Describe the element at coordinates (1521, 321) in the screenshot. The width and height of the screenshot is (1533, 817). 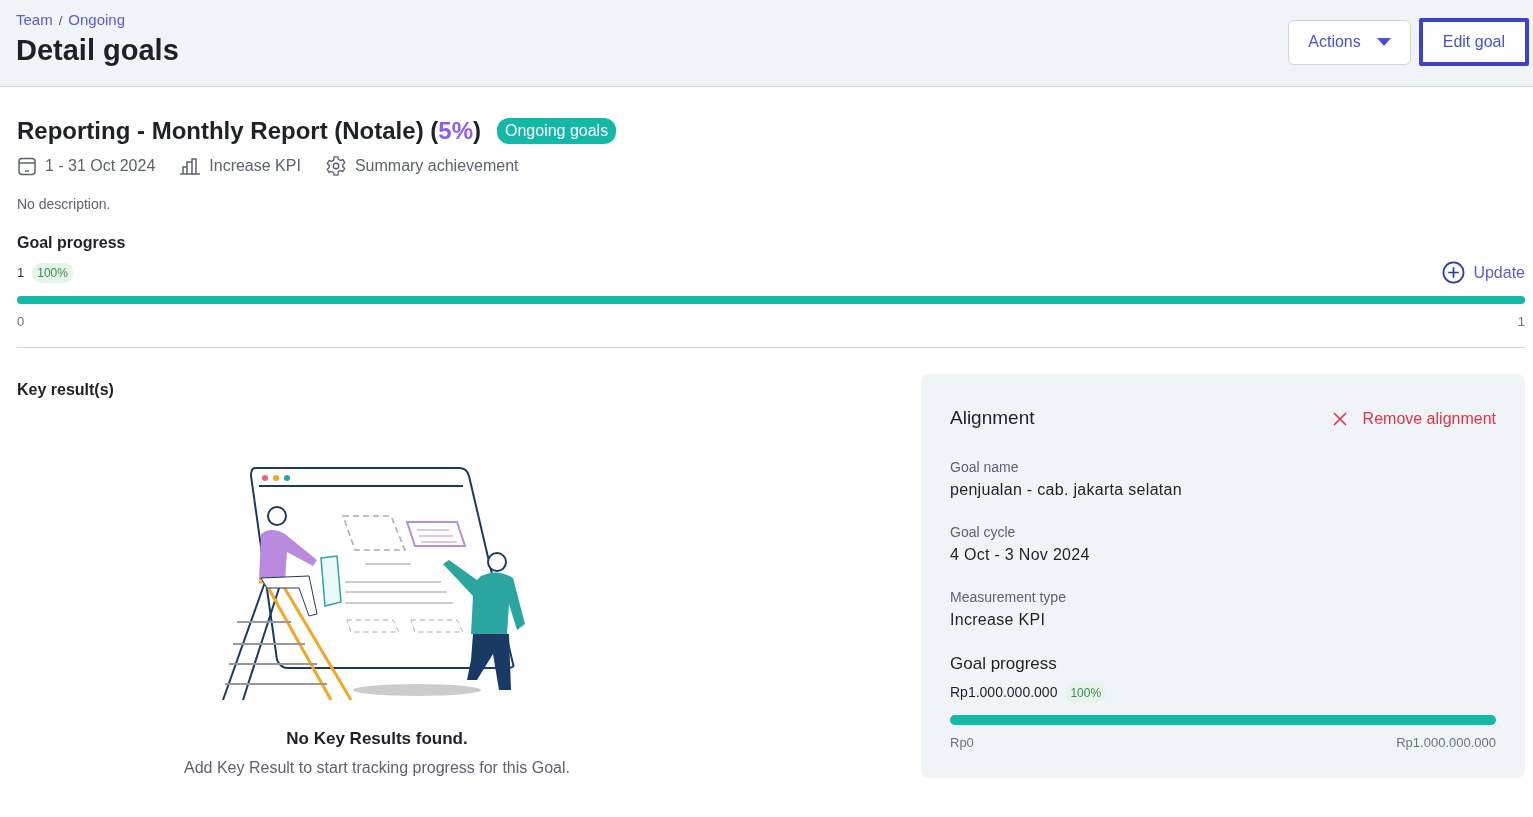
I see `scale-max: 1` at that location.